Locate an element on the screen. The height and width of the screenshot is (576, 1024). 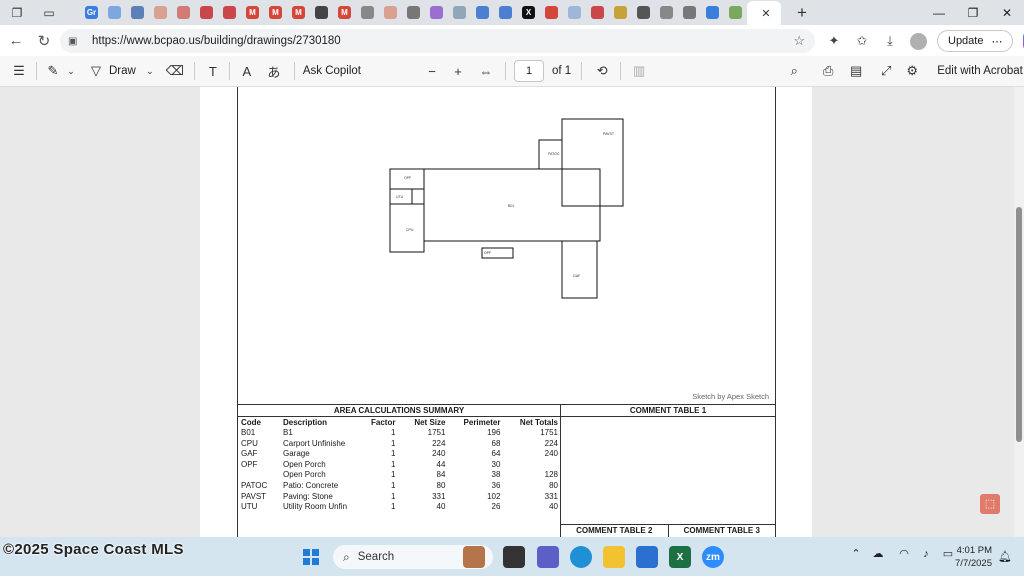
text-box-icon: T is located at coordinates (213, 71).